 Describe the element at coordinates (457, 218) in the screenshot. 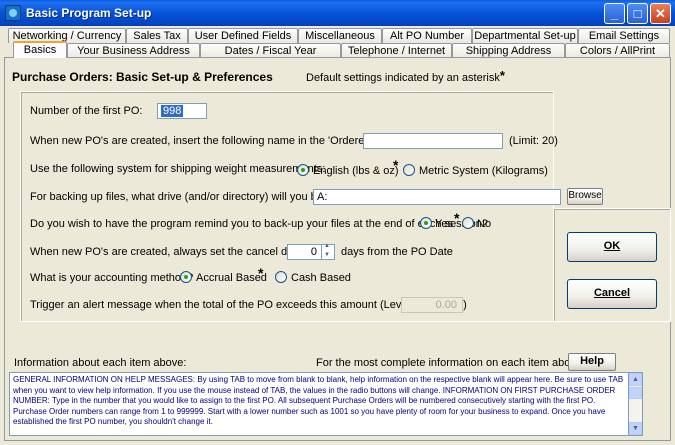

I see `remind-yes-default-asterisk: *` at that location.